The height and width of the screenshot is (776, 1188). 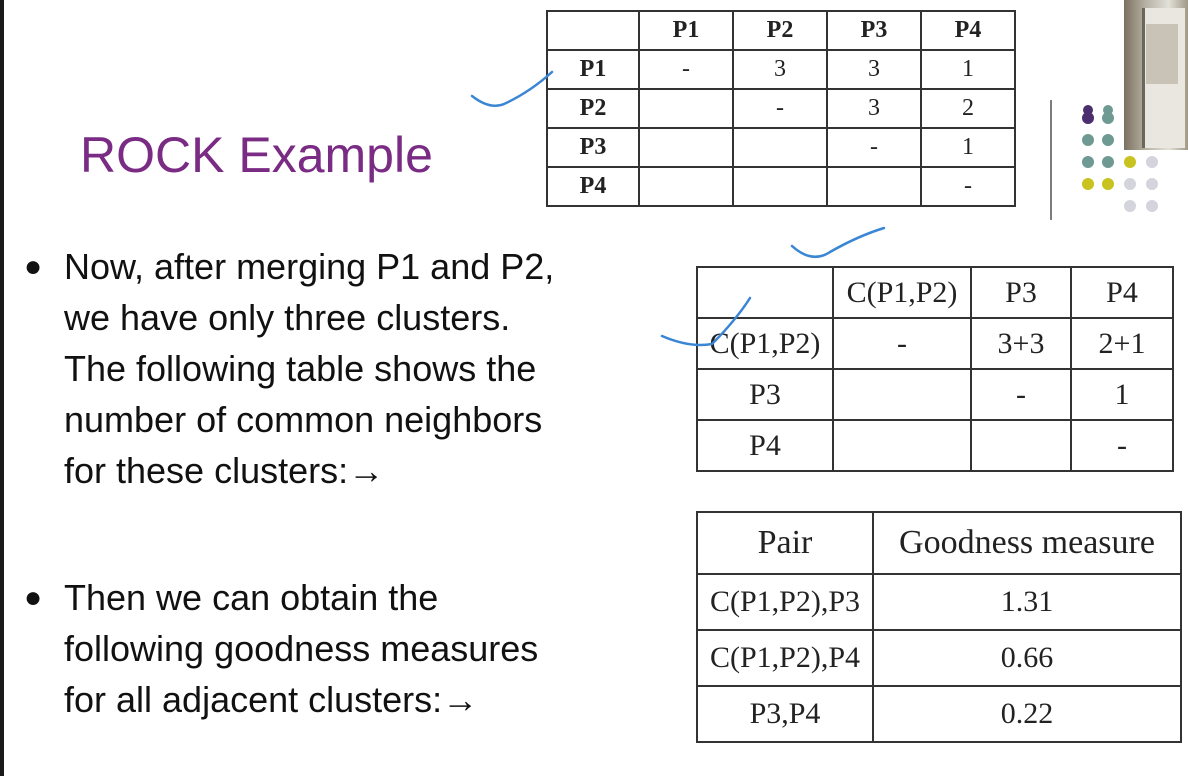 What do you see at coordinates (593, 69) in the screenshot?
I see `row-header: P1` at bounding box center [593, 69].